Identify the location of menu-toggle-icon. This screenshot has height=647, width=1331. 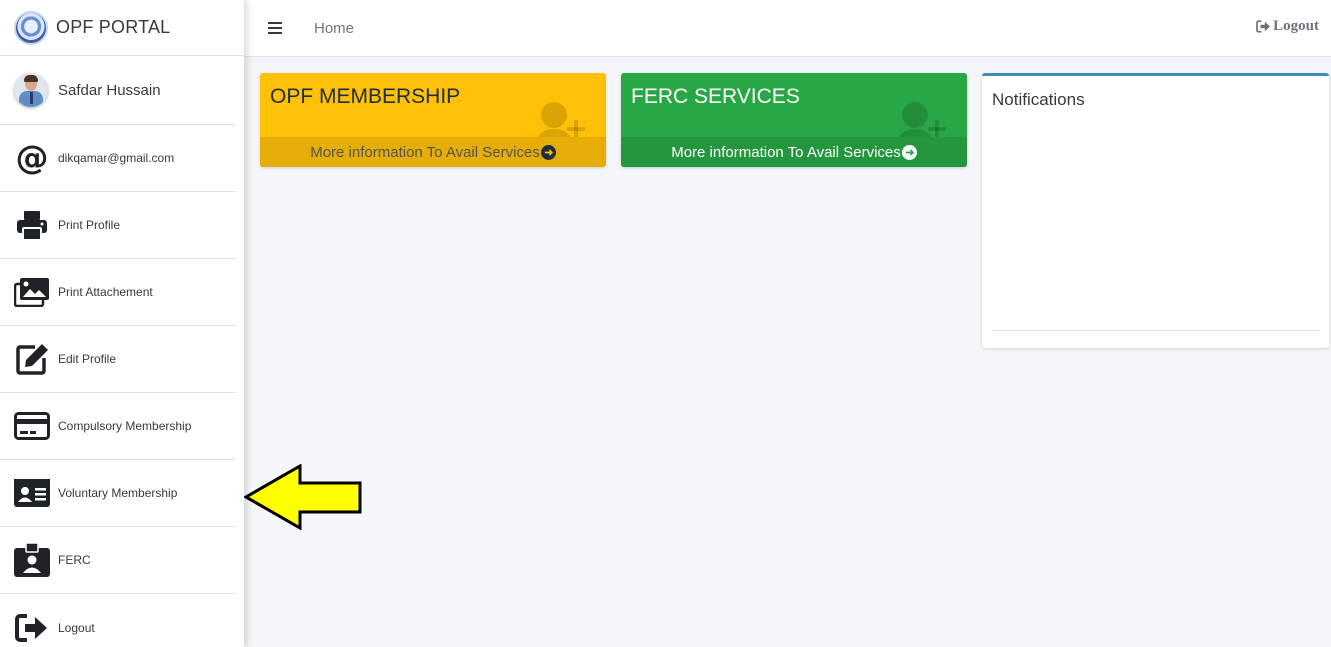
(275, 28).